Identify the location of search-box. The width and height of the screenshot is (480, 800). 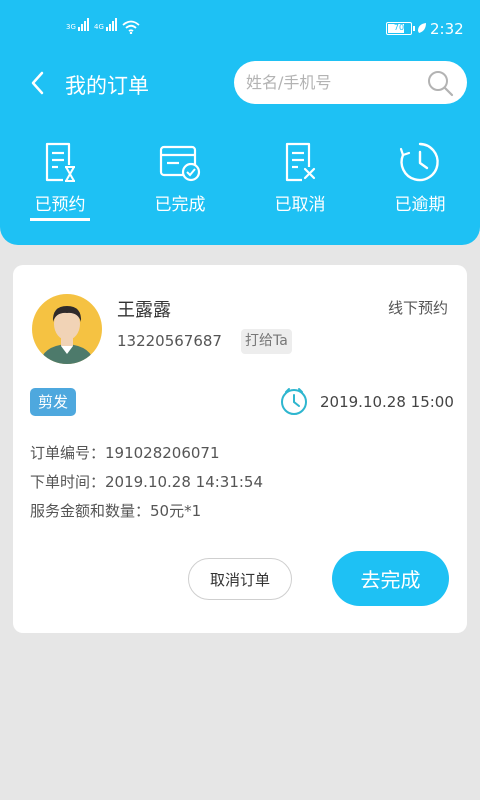
(350, 82).